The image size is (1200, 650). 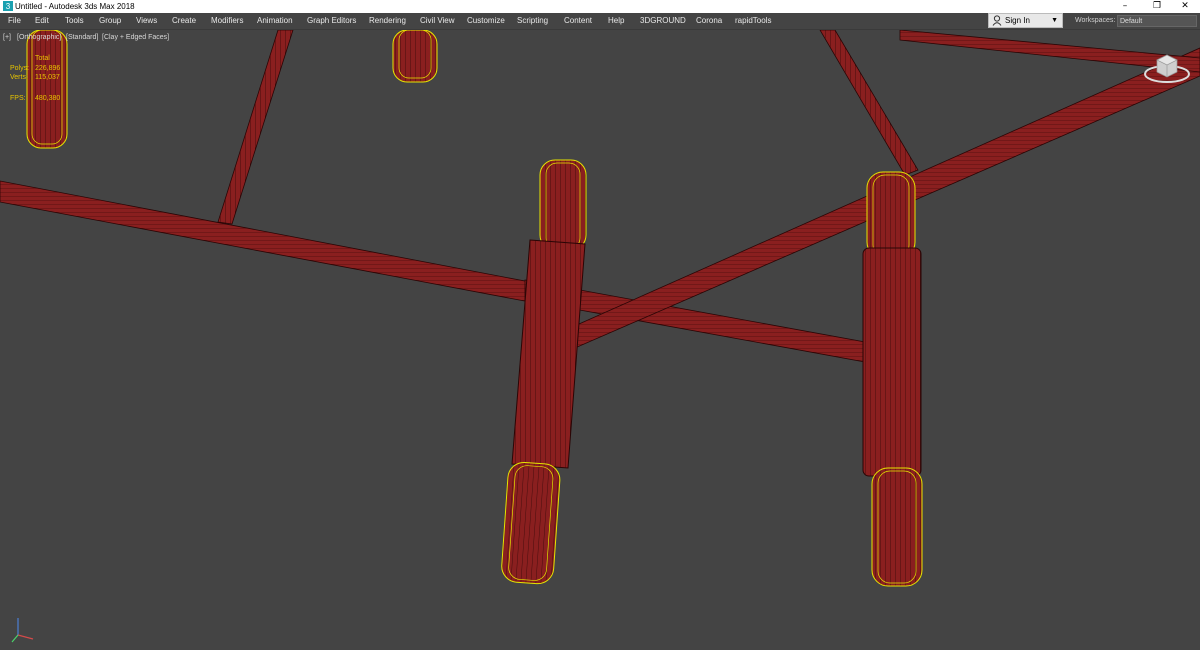 I want to click on menu-civil-view: Civil View, so click(x=437, y=21).